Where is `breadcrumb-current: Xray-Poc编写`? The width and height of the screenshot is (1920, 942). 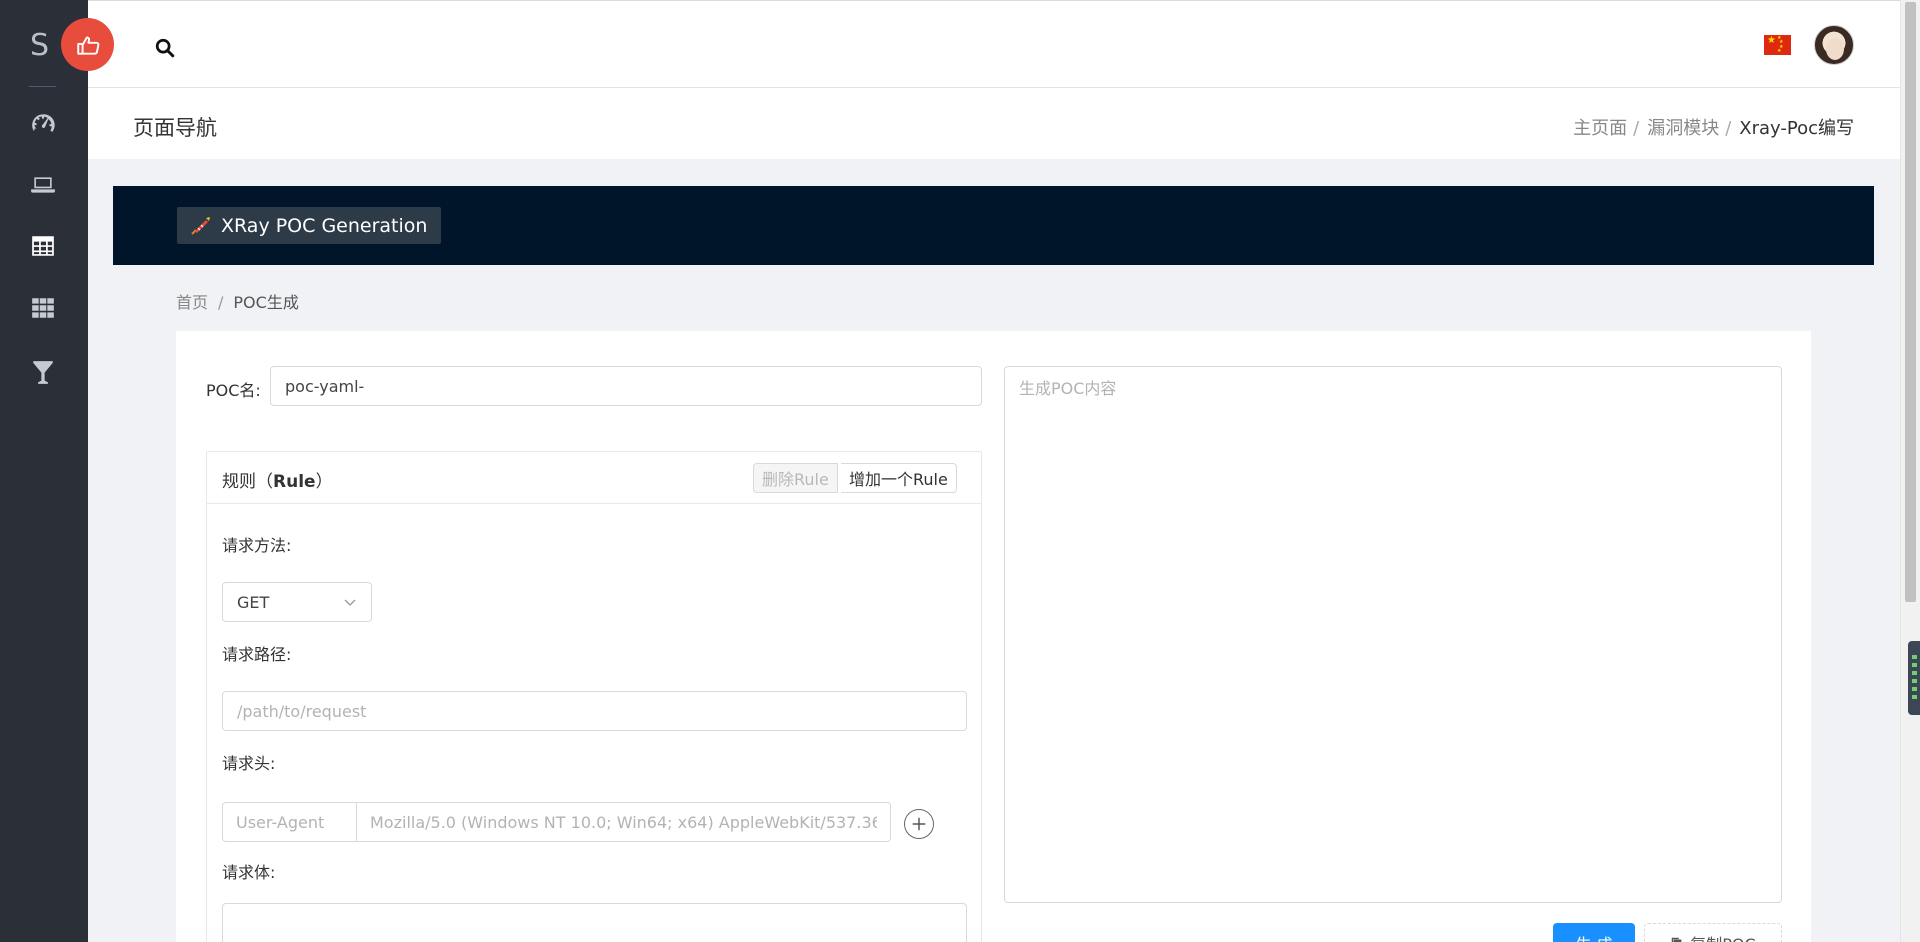
breadcrumb-current: Xray-Poc编写 is located at coordinates (1796, 128).